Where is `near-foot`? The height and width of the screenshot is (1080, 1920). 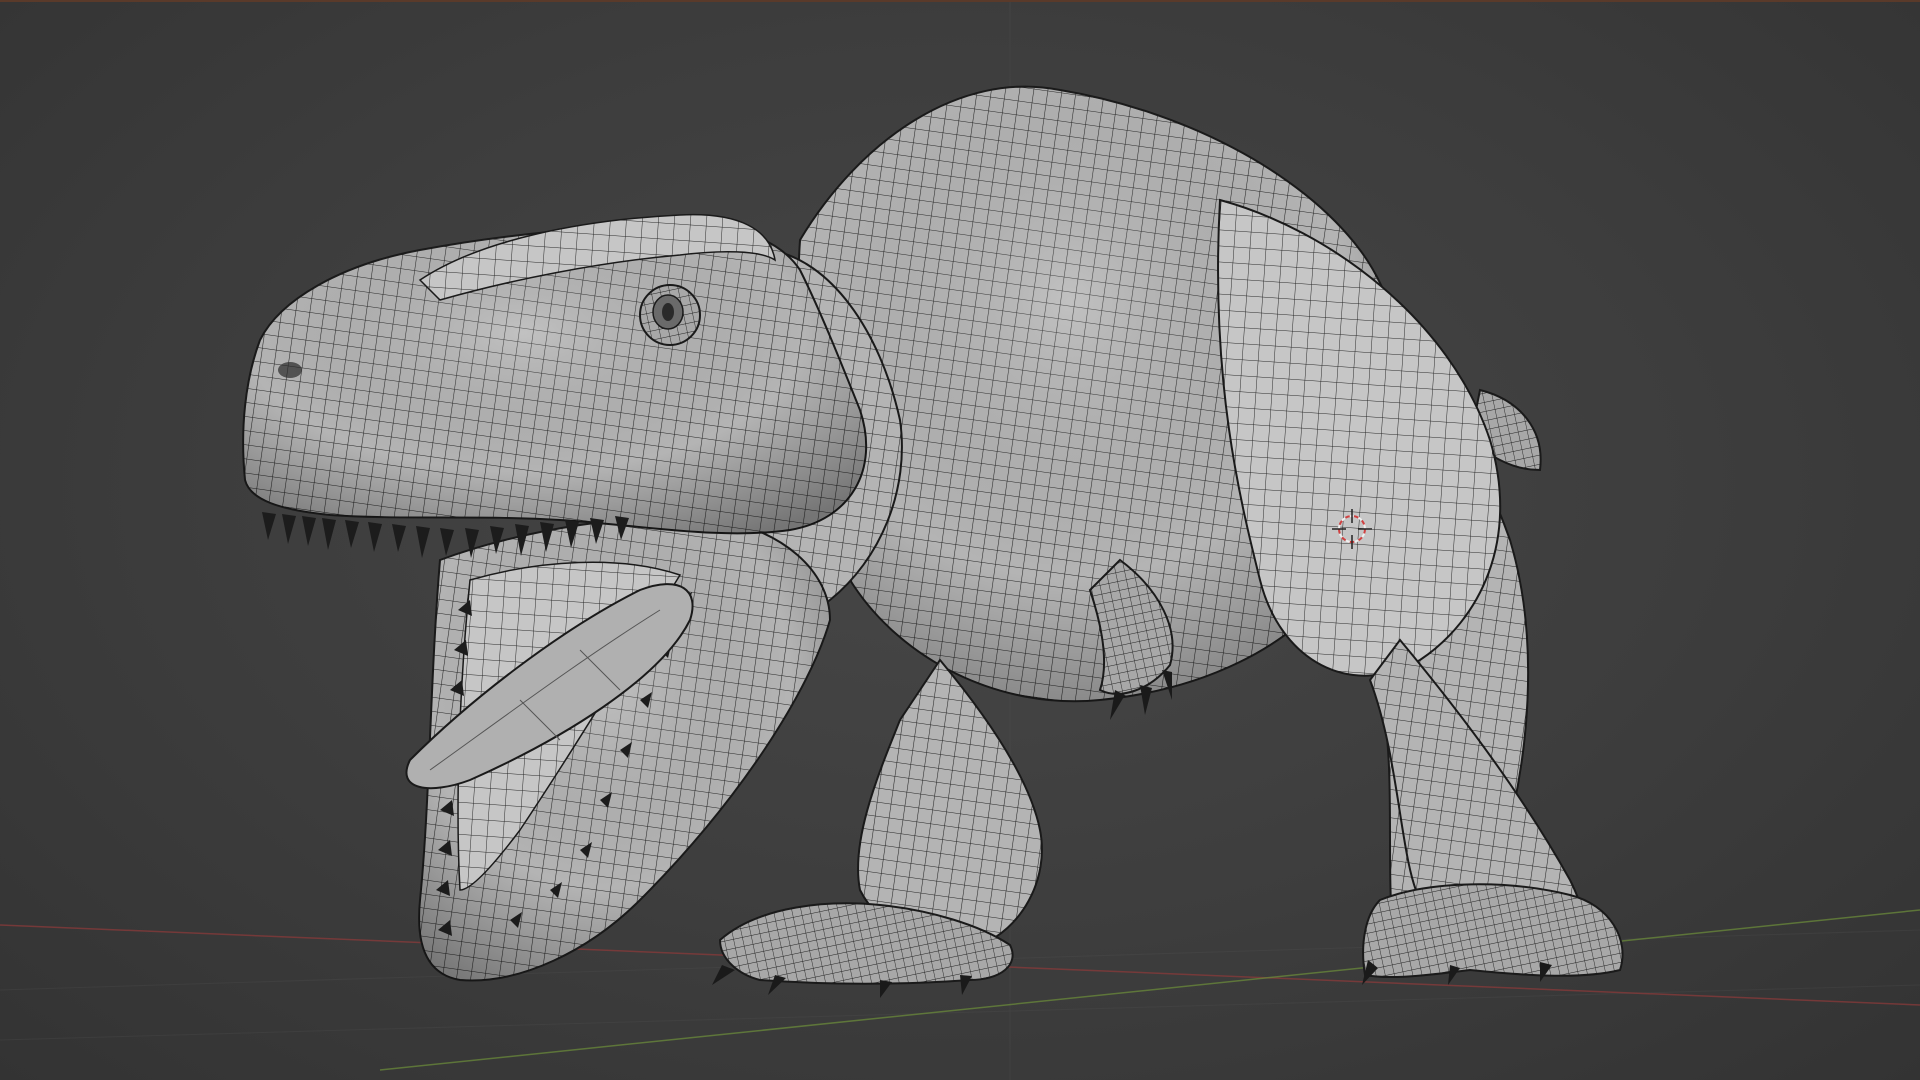
near-foot is located at coordinates (1493, 931).